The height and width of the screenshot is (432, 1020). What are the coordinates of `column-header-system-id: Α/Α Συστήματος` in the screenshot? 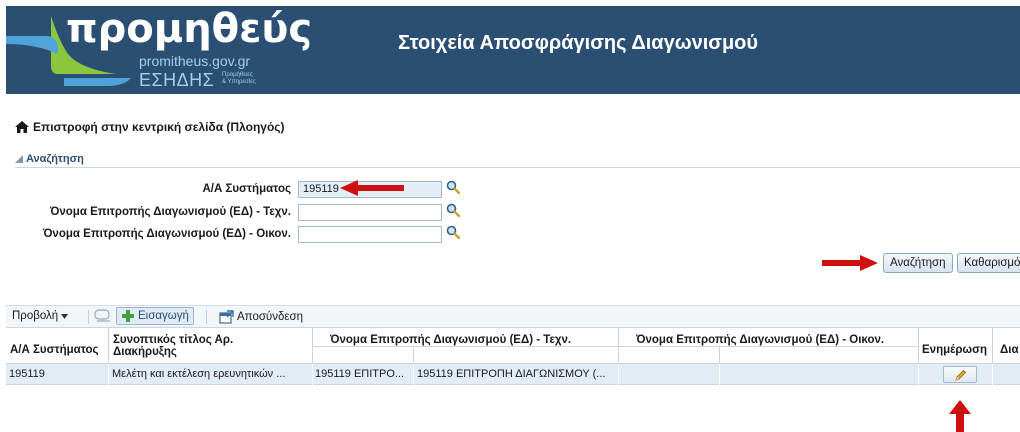 It's located at (54, 350).